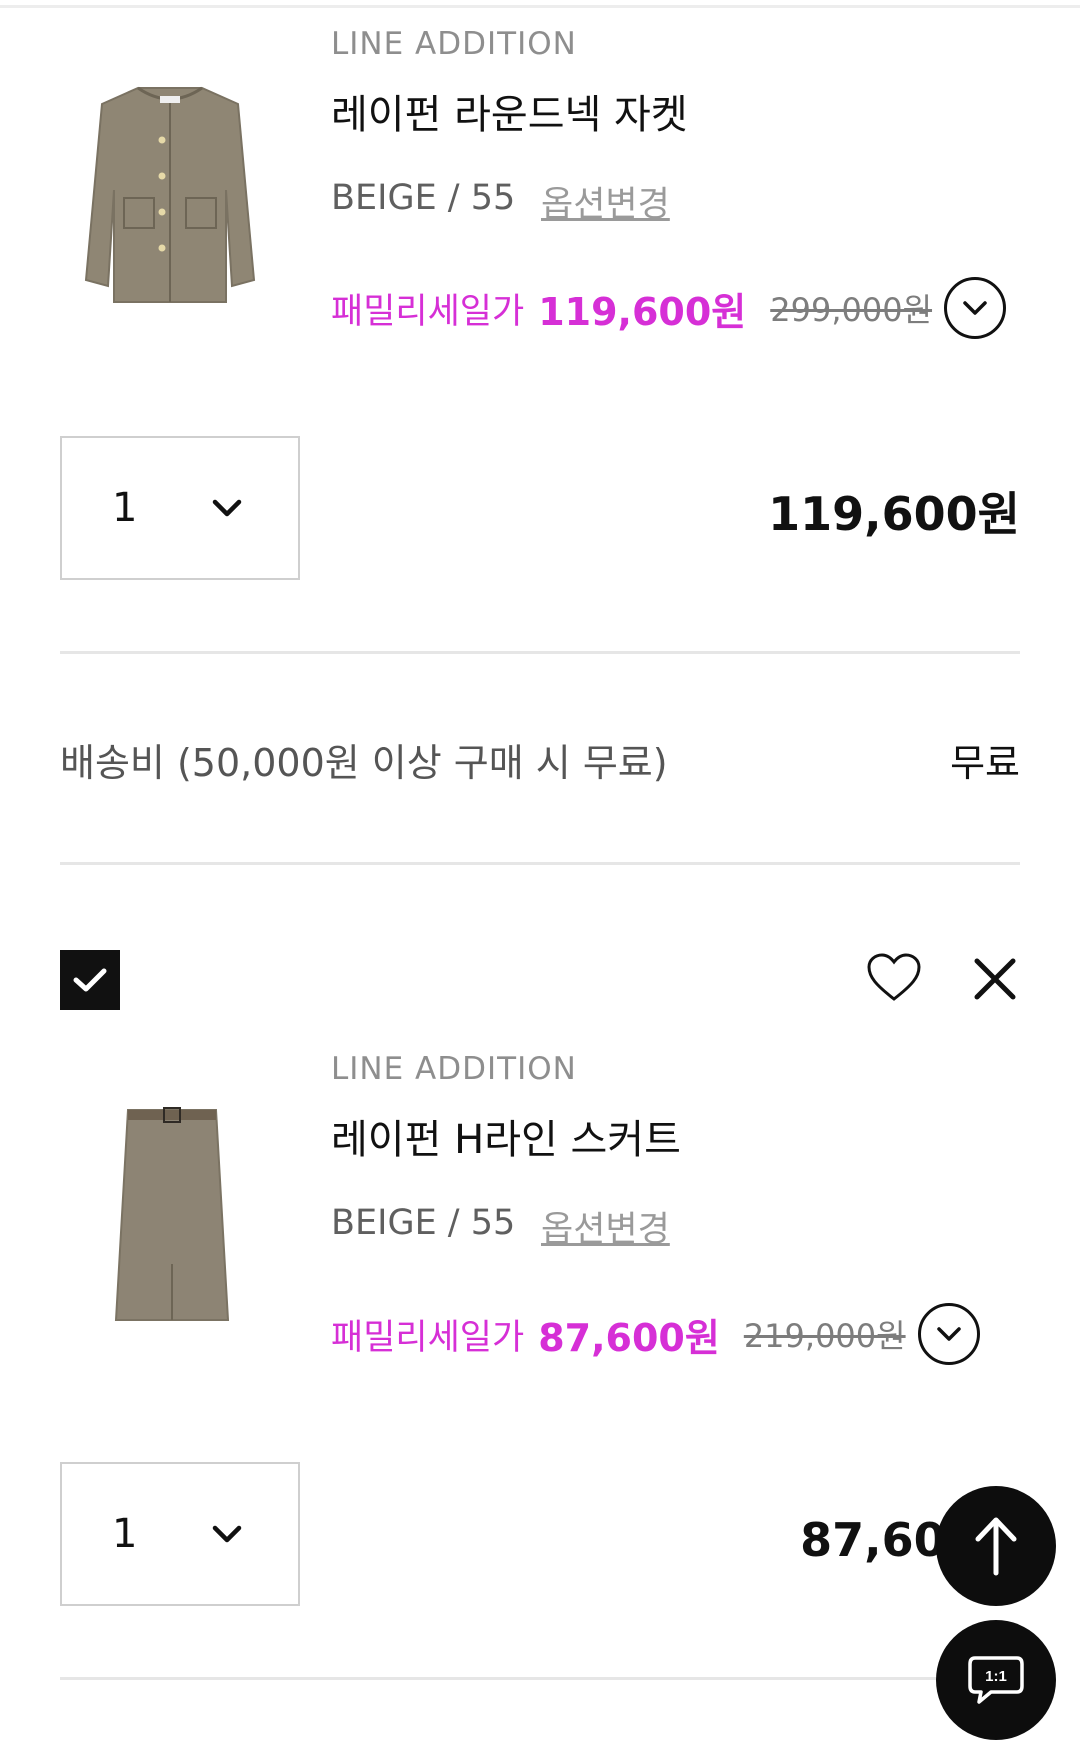 The width and height of the screenshot is (1080, 1764). What do you see at coordinates (851, 310) in the screenshot?
I see `original-price: 299,000원` at bounding box center [851, 310].